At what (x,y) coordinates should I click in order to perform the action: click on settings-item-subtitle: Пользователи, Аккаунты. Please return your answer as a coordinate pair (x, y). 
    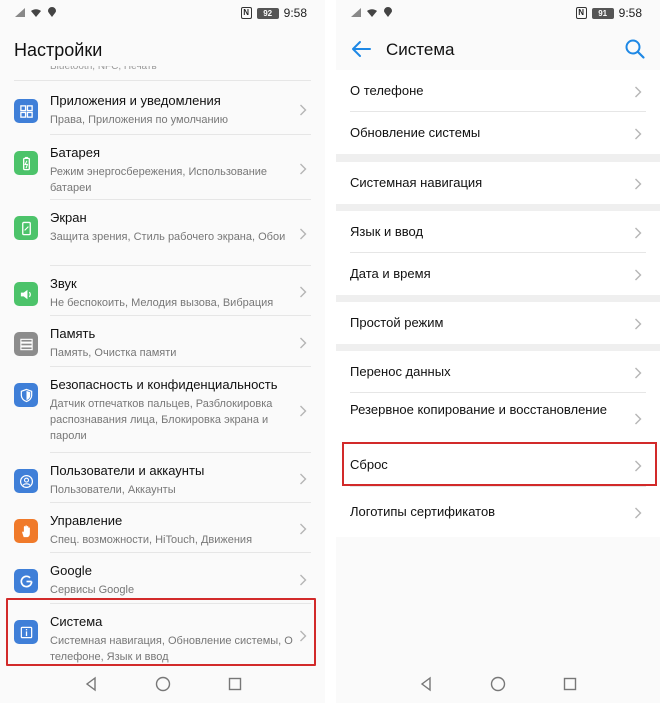
    Looking at the image, I should click on (113, 490).